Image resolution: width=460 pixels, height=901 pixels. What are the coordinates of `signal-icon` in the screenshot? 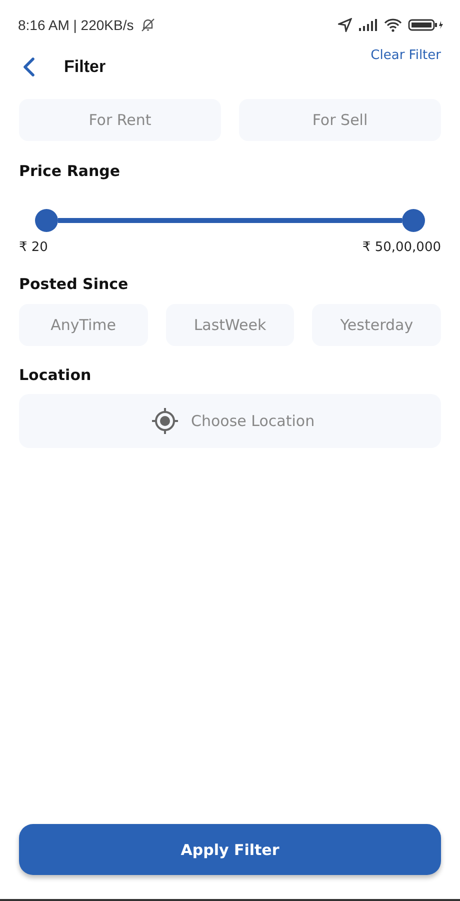 It's located at (368, 25).